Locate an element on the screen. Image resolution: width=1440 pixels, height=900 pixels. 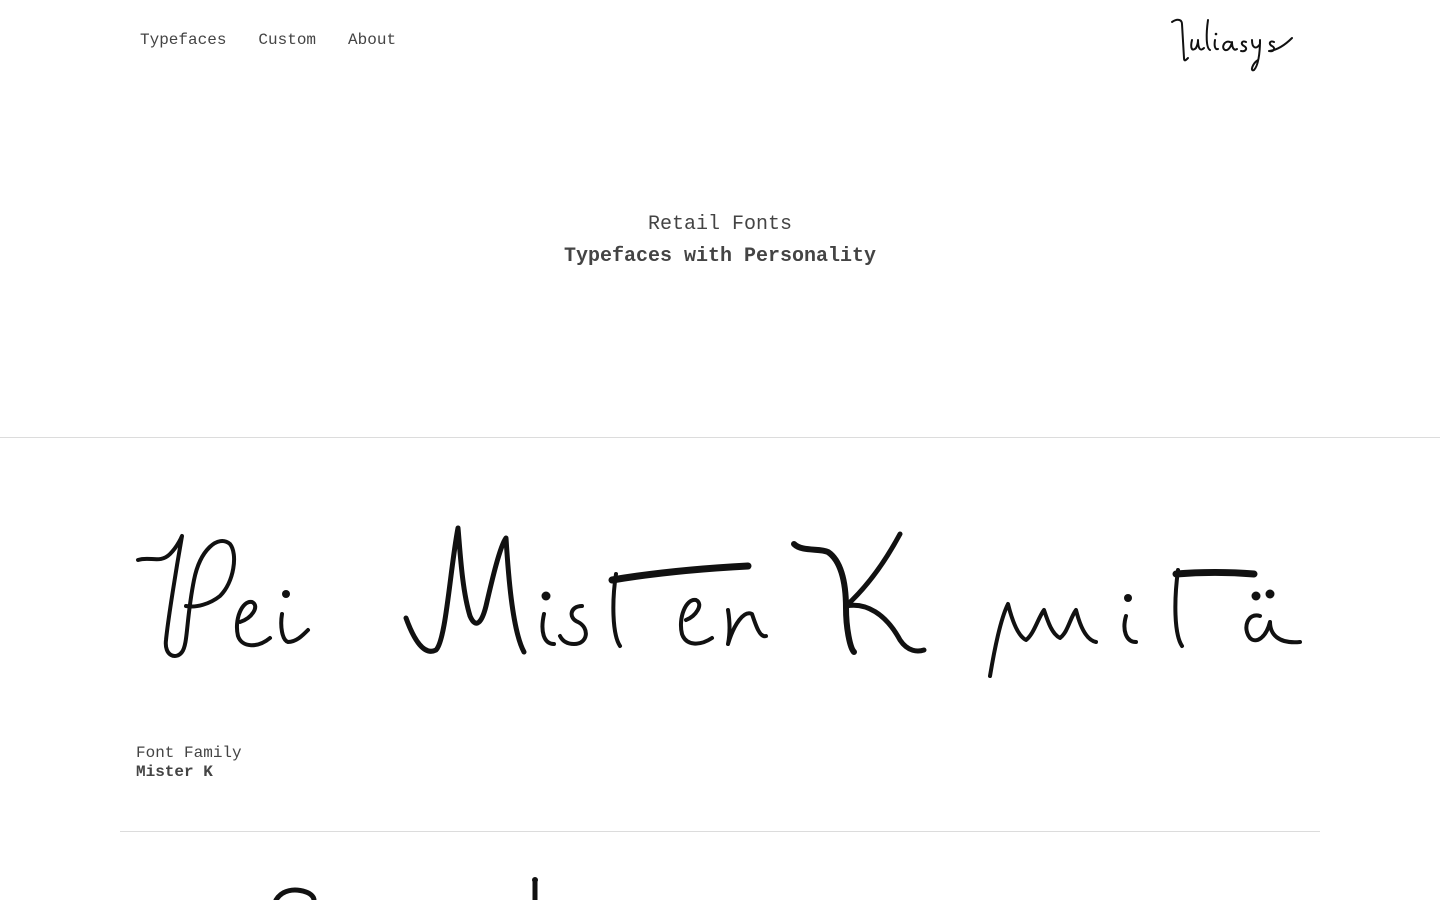
nav-link-typefaces: Typefaces is located at coordinates (183, 40).